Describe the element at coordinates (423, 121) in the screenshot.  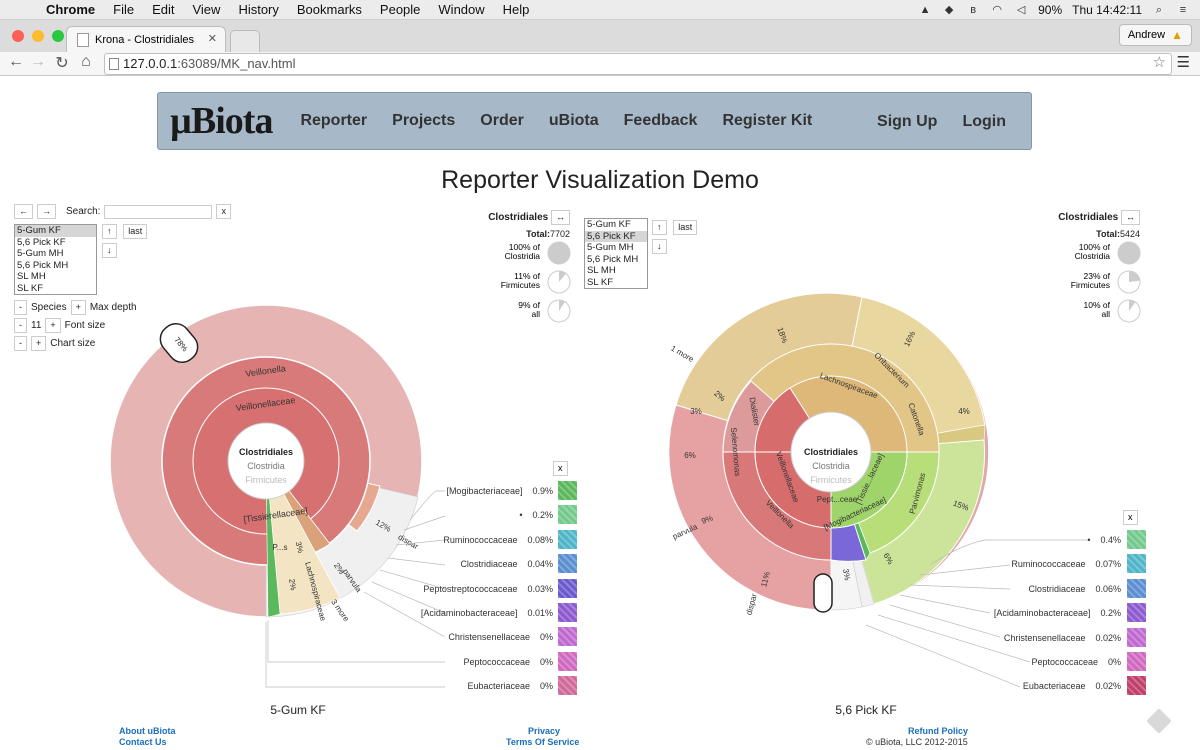
I see `nav-link-projects: Projects` at that location.